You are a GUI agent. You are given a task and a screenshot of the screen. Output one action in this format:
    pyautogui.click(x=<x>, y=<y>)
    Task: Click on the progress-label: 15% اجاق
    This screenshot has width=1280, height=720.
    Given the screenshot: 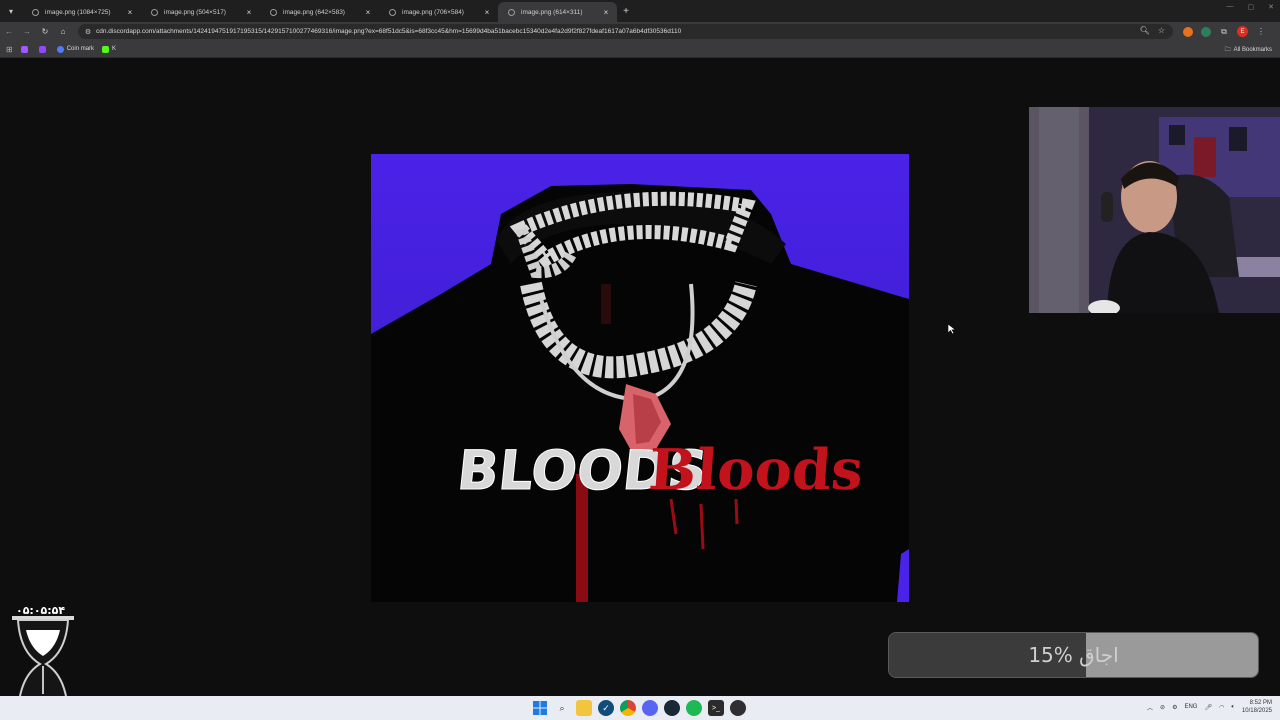 What is the action you would take?
    pyautogui.click(x=1073, y=655)
    